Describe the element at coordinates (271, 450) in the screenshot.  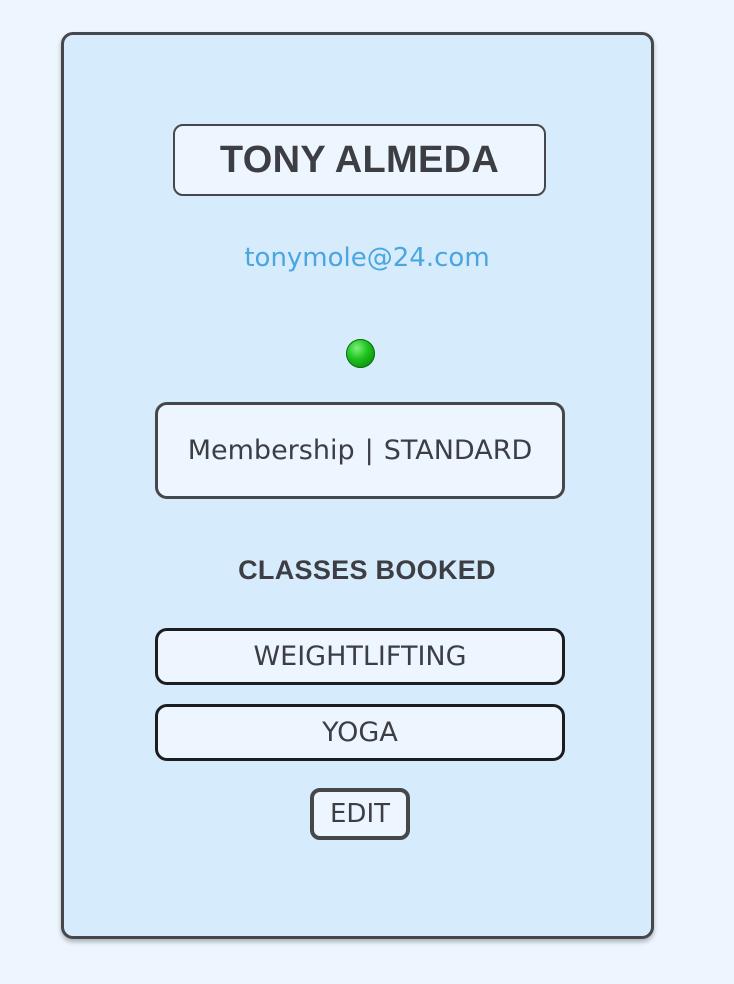
I see `membership-label: Membership` at that location.